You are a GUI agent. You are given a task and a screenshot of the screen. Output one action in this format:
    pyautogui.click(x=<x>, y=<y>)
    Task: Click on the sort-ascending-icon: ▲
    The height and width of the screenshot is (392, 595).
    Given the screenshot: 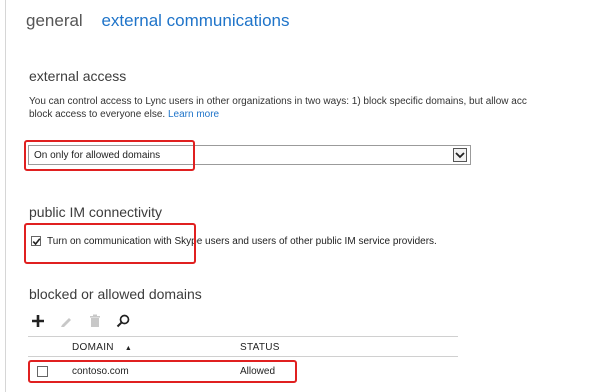 What is the action you would take?
    pyautogui.click(x=128, y=348)
    